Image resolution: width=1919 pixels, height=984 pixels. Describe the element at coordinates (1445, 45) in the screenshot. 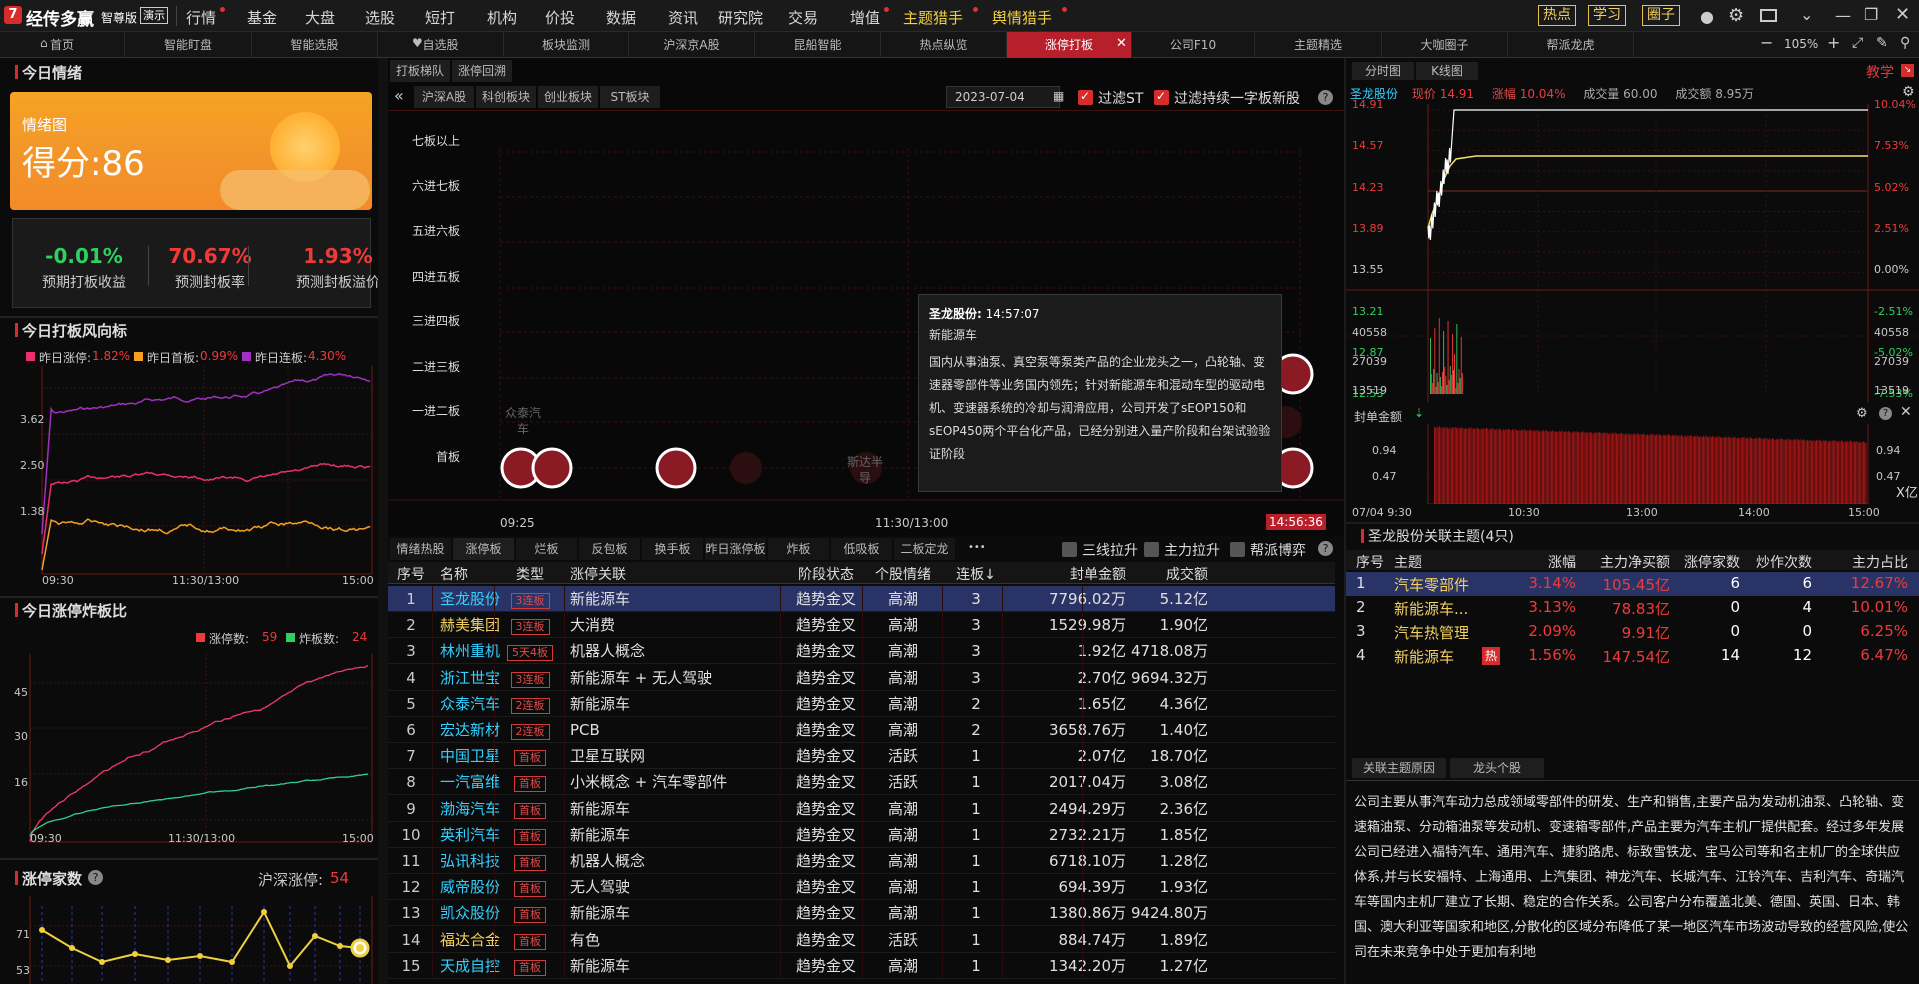

I see `tab-11: 大咖圈子` at that location.